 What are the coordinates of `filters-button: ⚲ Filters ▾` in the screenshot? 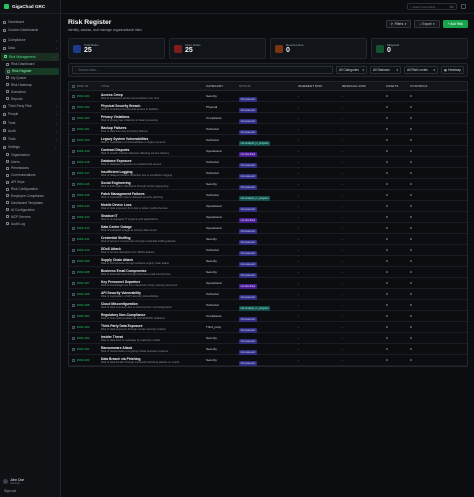 It's located at (398, 24).